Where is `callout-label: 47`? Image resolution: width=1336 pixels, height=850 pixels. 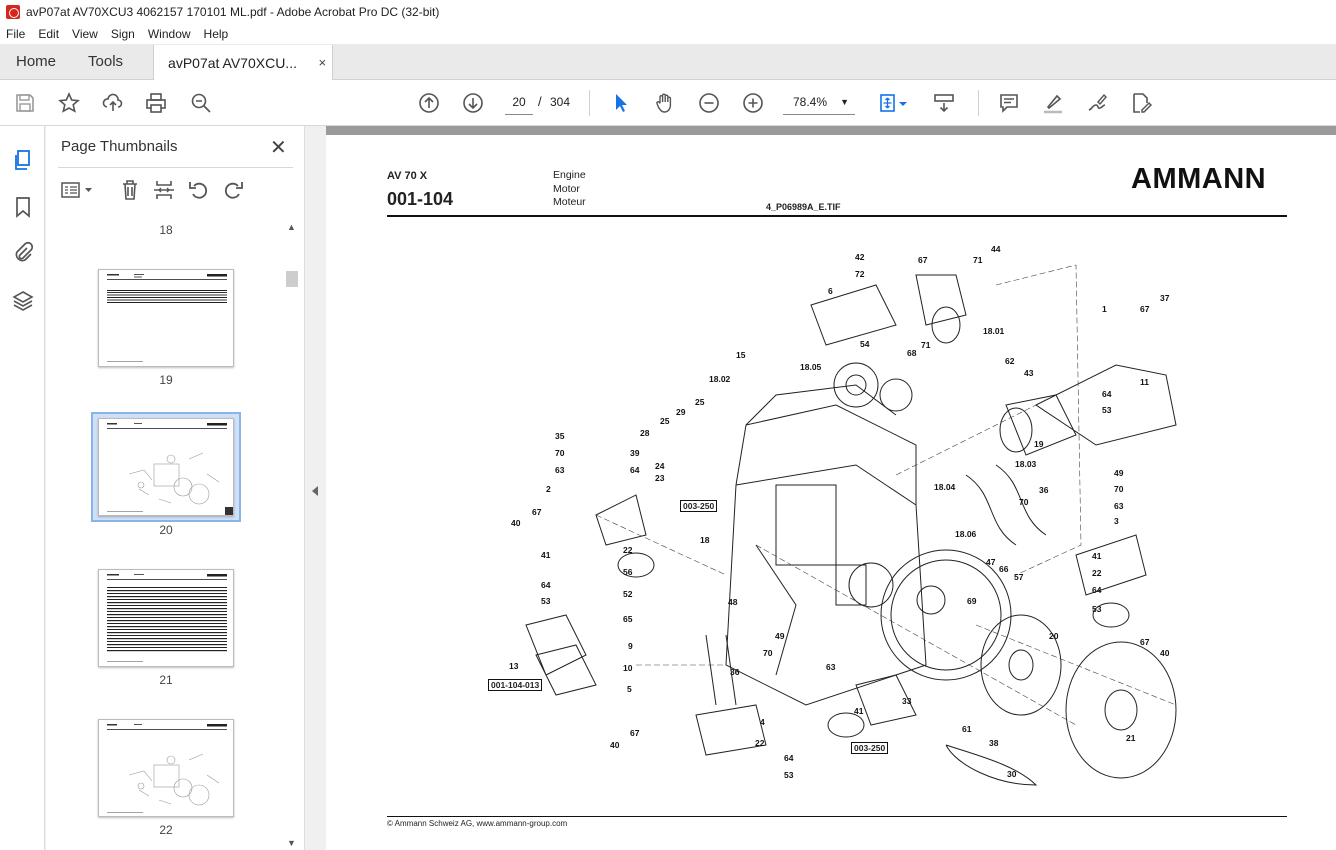
callout-label: 47 is located at coordinates (991, 562).